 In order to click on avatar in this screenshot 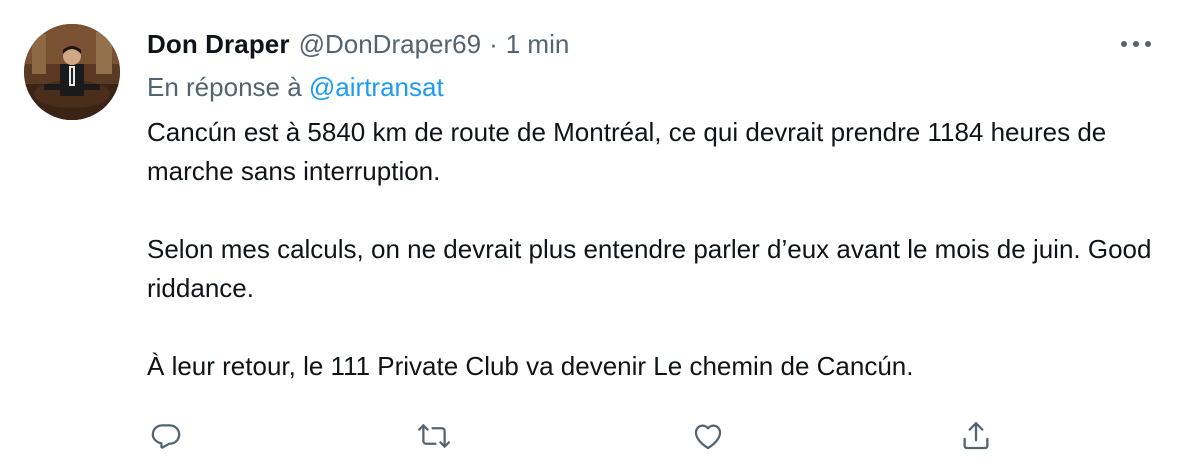, I will do `click(72, 72)`.